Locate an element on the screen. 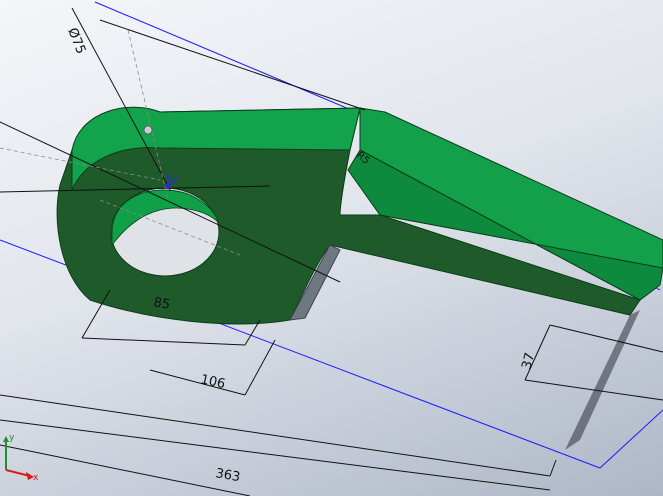 This screenshot has width=663, height=496. overall-length-dim-text: 363 is located at coordinates (227, 475).